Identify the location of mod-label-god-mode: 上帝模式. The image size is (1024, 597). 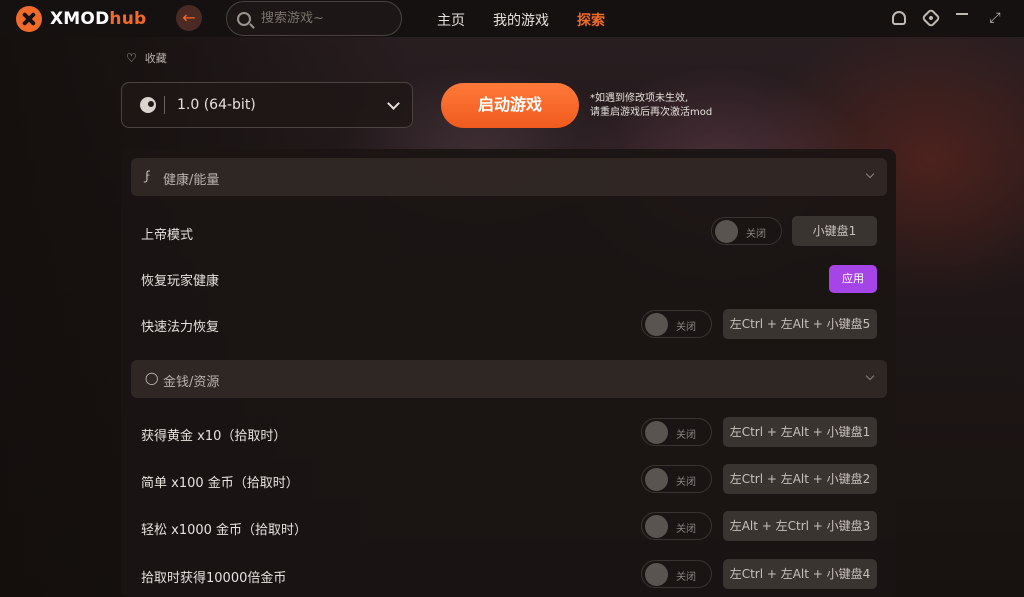
(167, 235).